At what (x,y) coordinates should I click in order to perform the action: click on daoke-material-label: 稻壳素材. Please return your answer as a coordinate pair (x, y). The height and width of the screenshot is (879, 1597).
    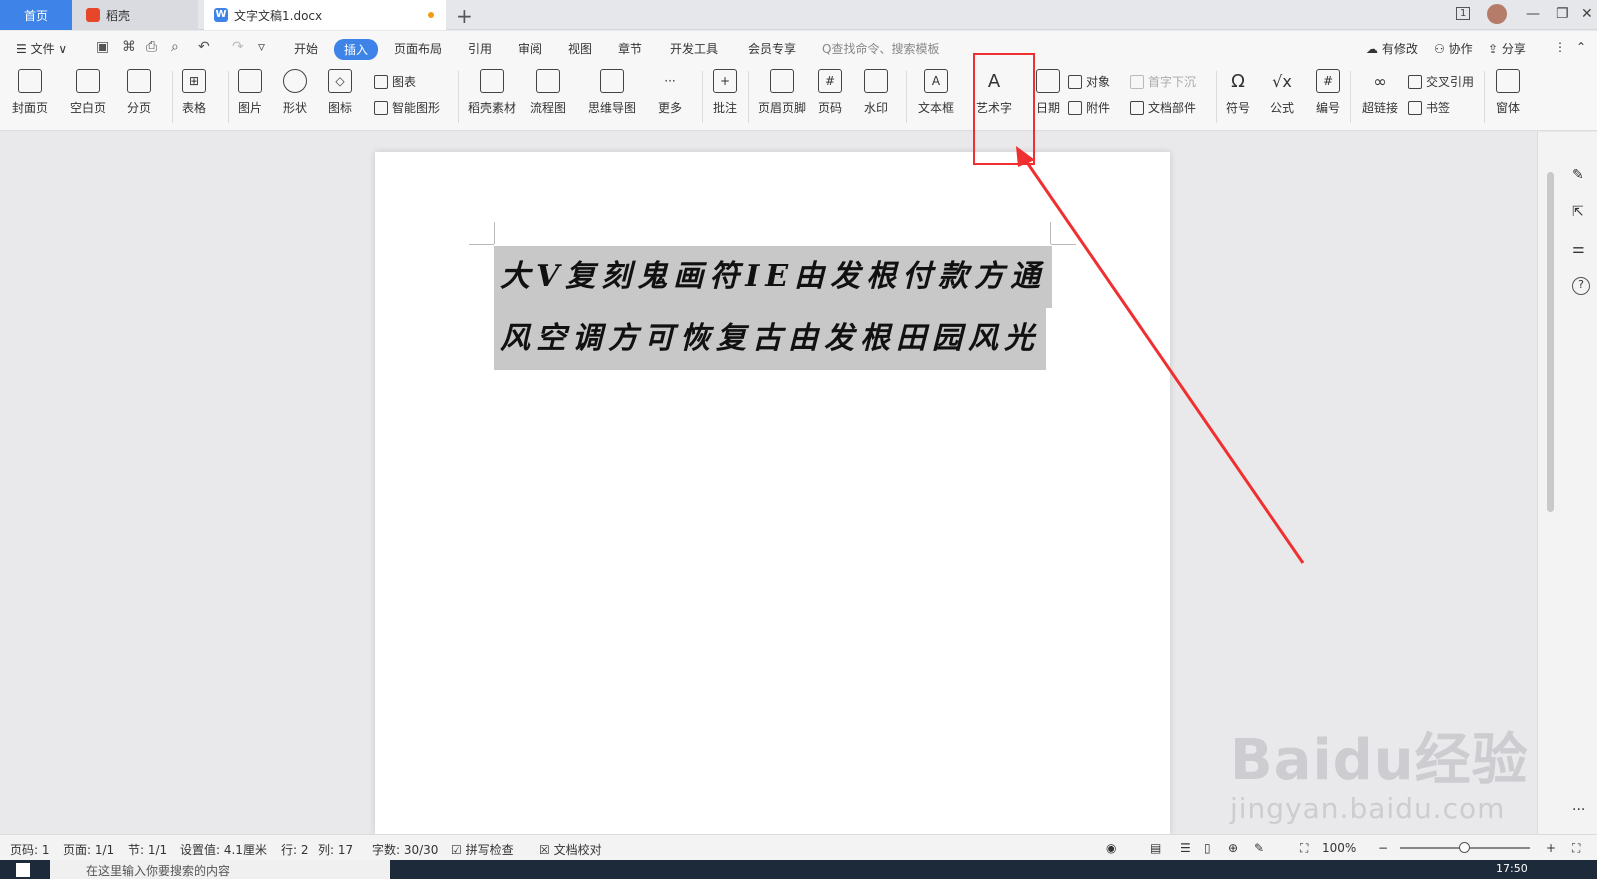
    Looking at the image, I should click on (492, 108).